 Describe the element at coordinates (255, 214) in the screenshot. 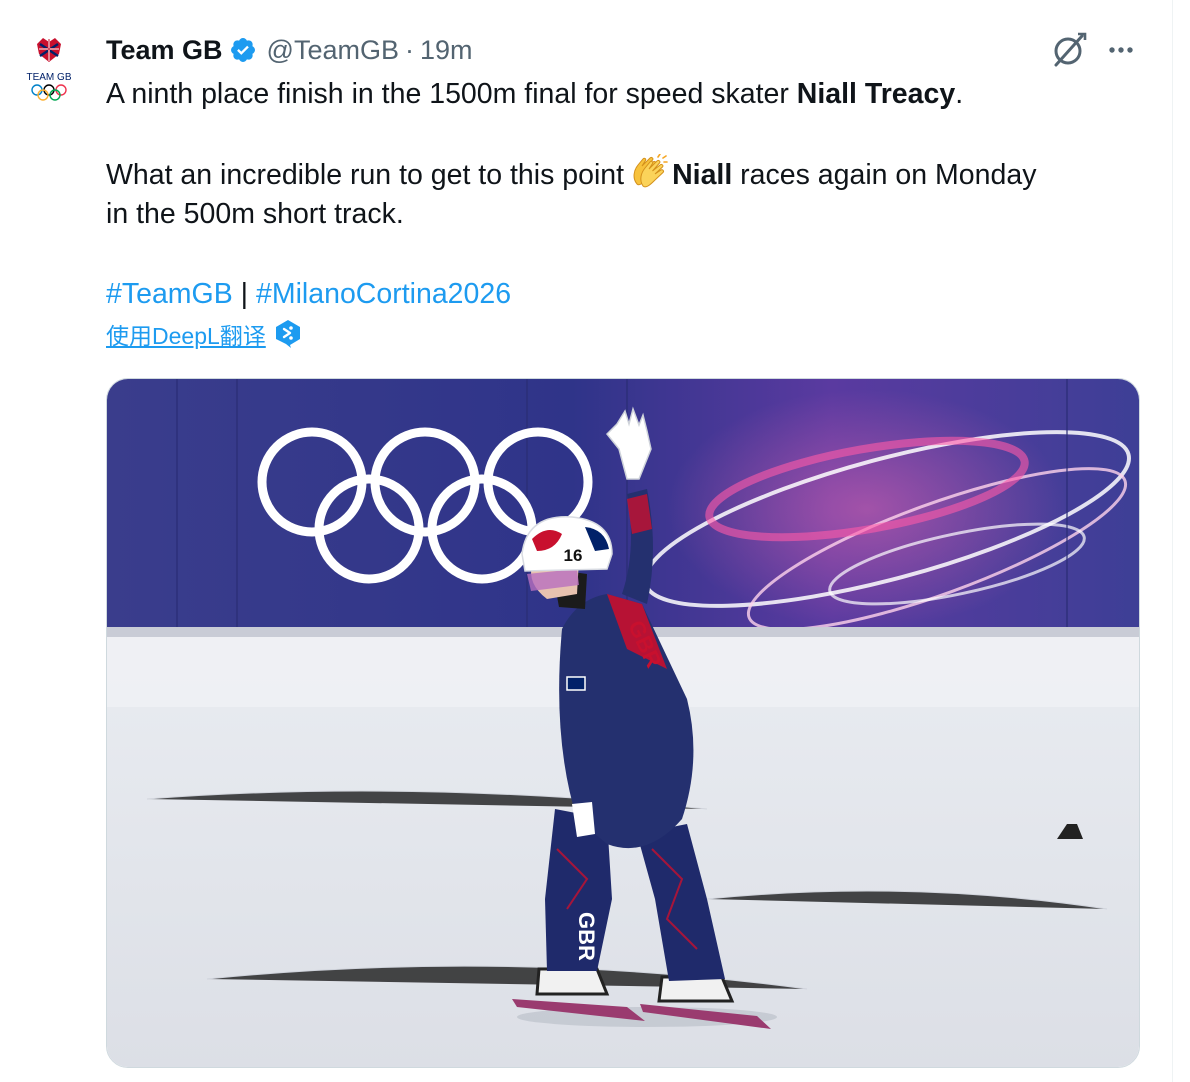

I see `tweet-line-3: in the 500m short track.` at that location.